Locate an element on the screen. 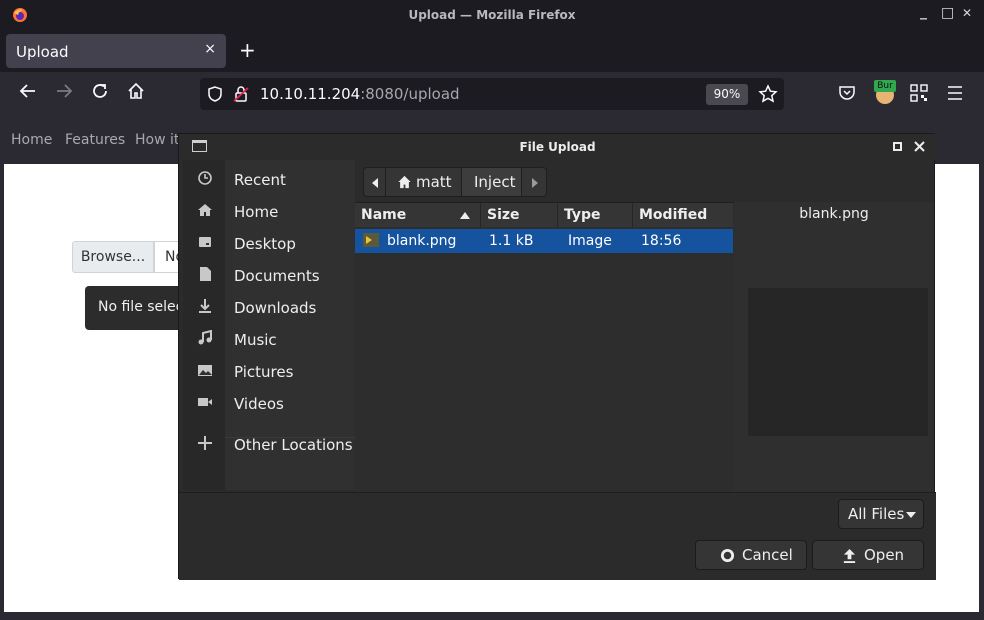  open-label: Open is located at coordinates (884, 555).